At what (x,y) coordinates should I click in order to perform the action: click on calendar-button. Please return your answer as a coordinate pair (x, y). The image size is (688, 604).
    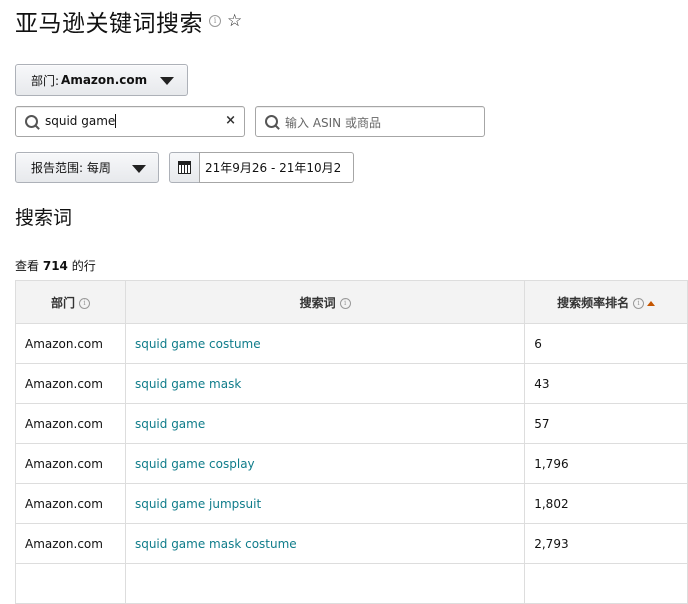
    Looking at the image, I should click on (184, 167).